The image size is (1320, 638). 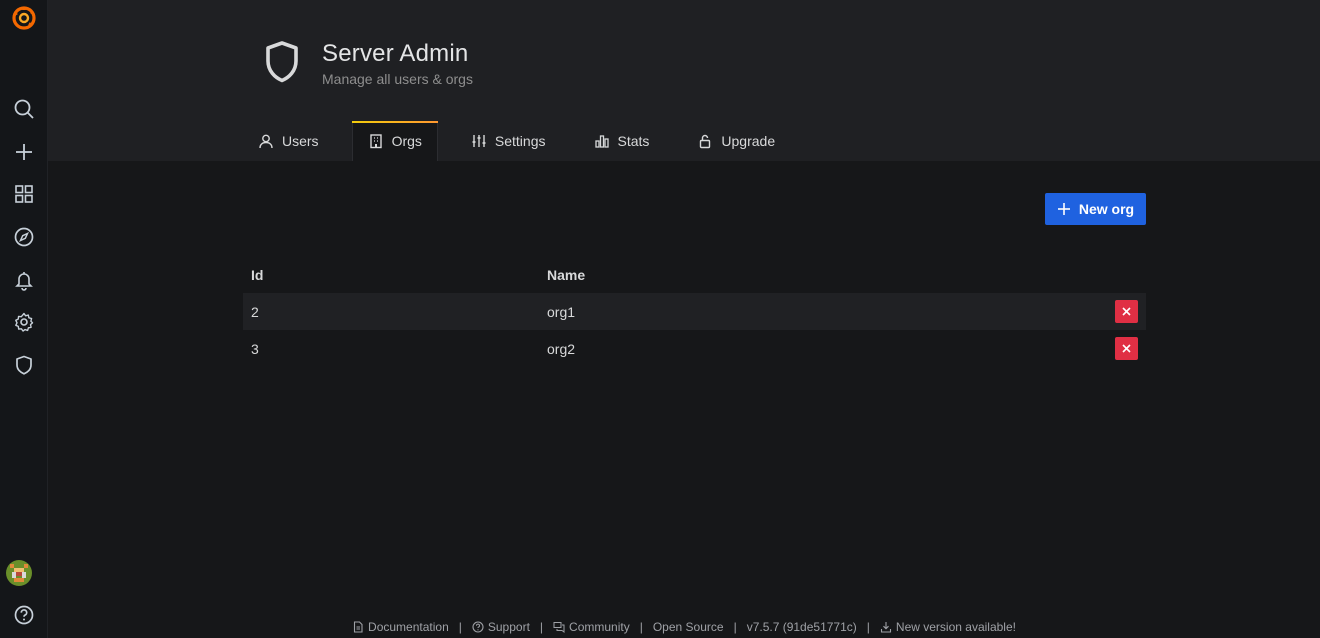 I want to click on server-admin-shield-icon, so click(x=24, y=365).